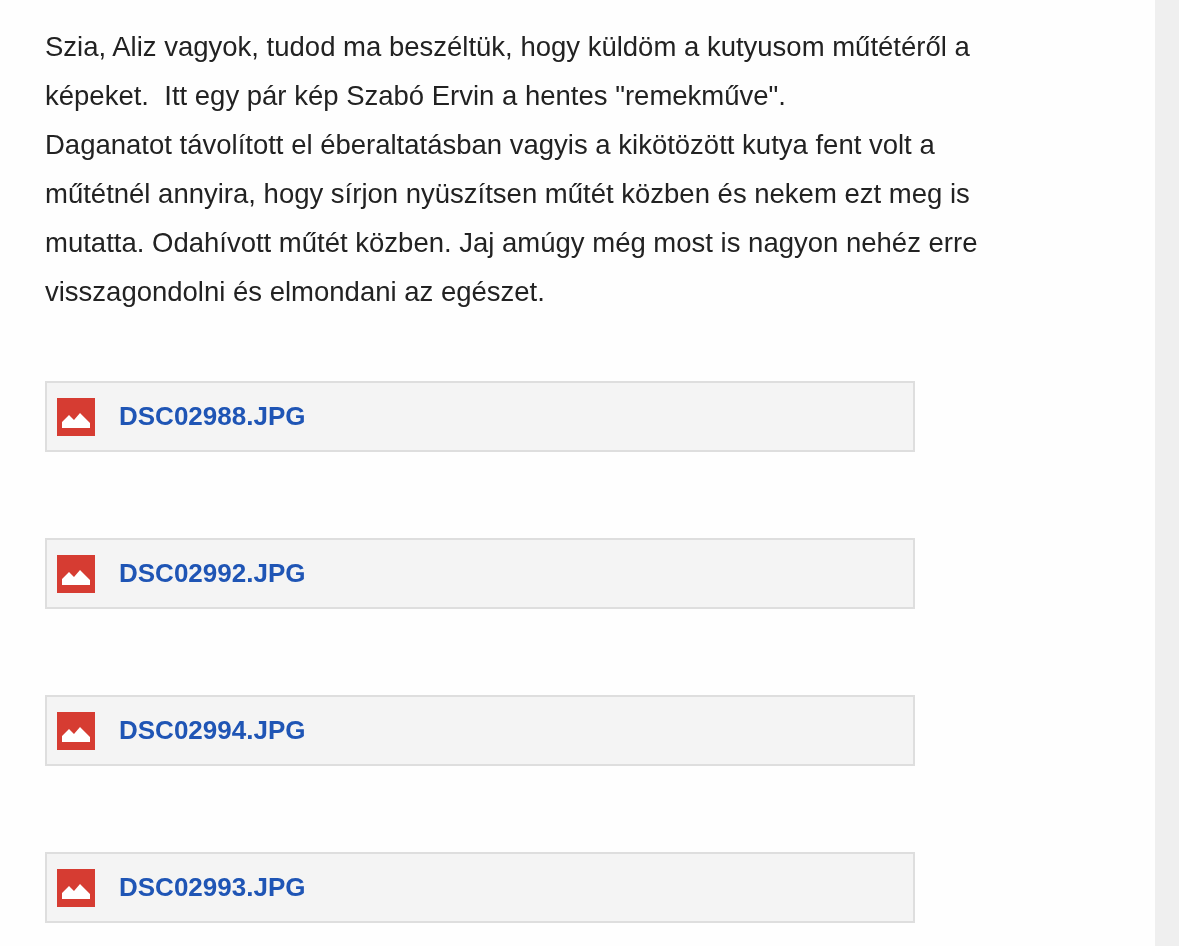 The image size is (1179, 946). I want to click on attachment-link: DSC02992.JPG, so click(212, 573).